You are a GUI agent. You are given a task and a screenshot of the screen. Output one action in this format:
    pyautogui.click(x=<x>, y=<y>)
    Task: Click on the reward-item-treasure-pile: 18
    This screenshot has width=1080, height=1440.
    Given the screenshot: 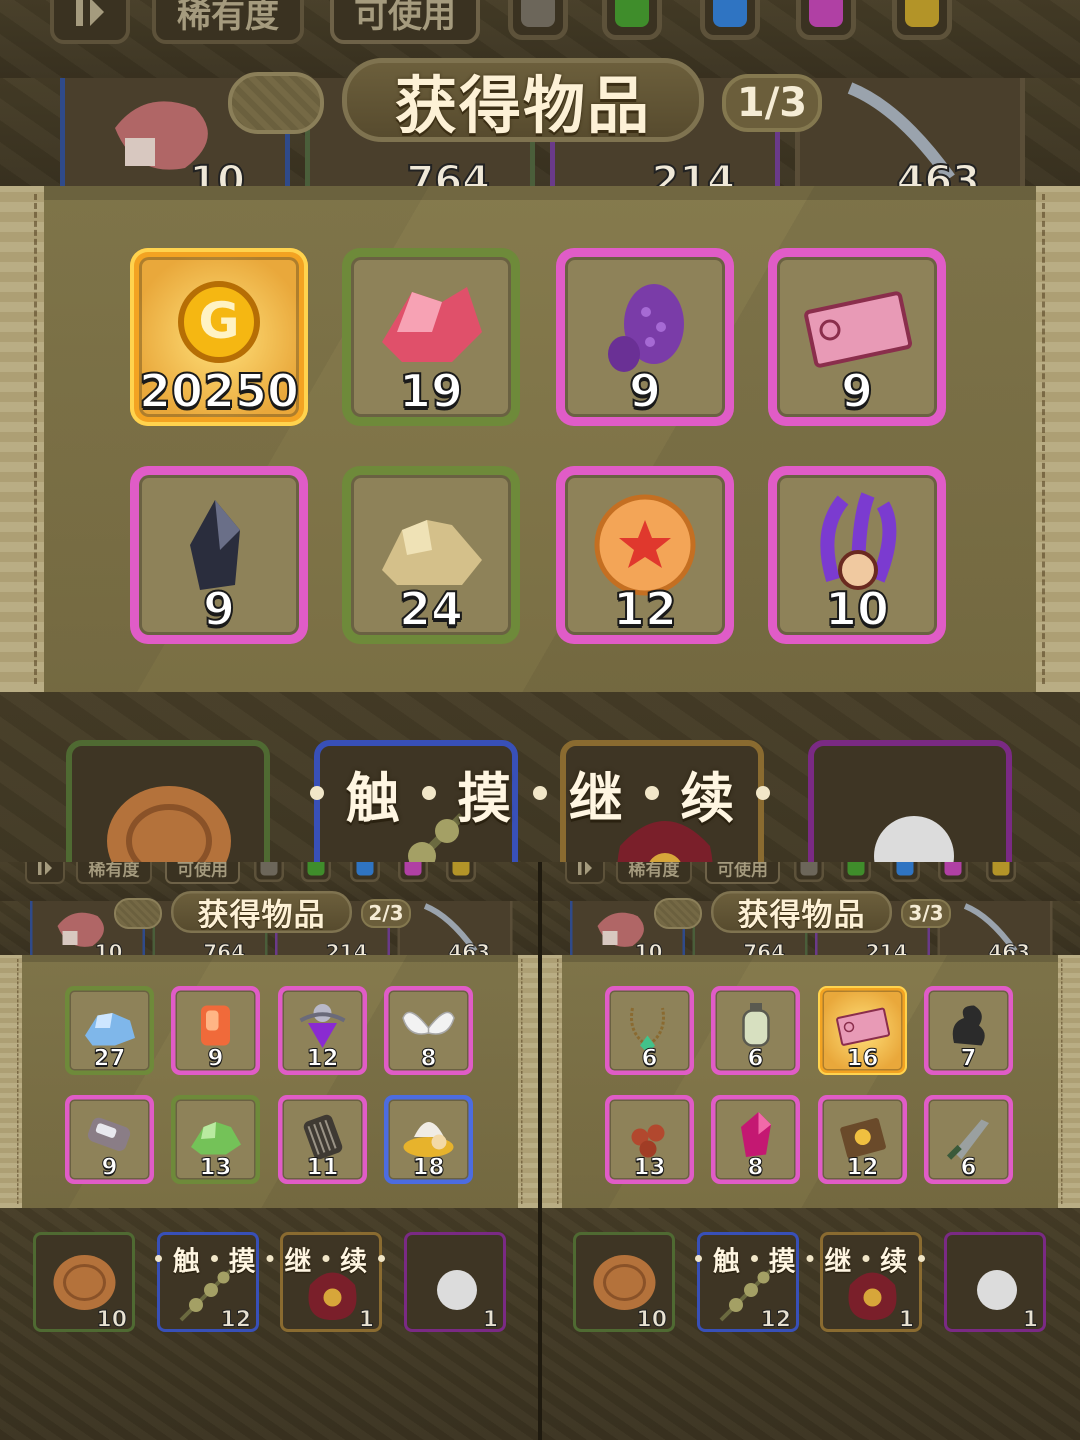 What is the action you would take?
    pyautogui.click(x=428, y=1139)
    